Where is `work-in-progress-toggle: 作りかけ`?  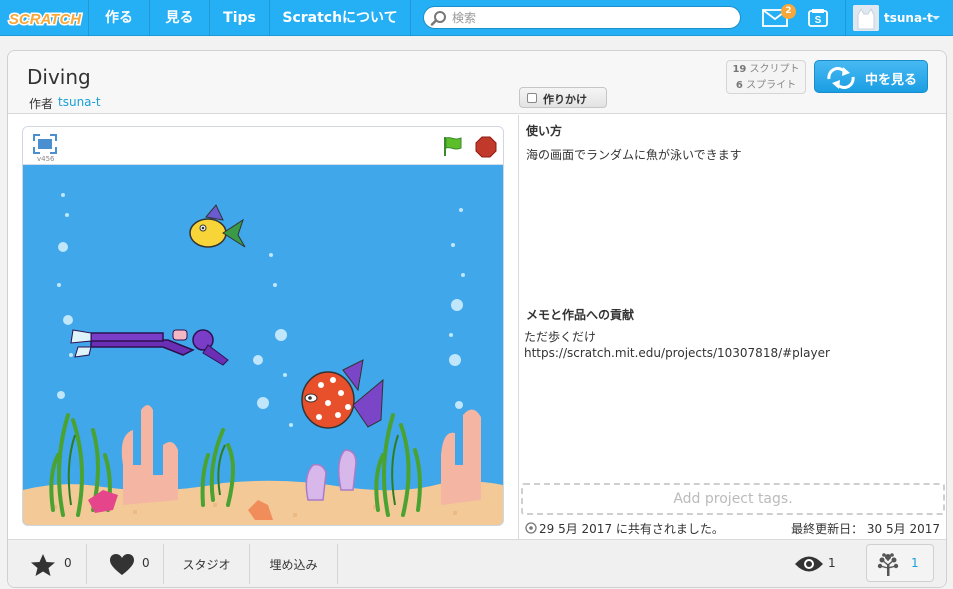
work-in-progress-toggle: 作りかけ is located at coordinates (563, 97).